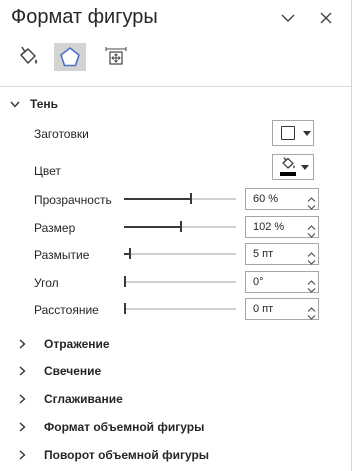 Image resolution: width=352 pixels, height=471 pixels. I want to click on transparency-spinner: 60 %, so click(282, 199).